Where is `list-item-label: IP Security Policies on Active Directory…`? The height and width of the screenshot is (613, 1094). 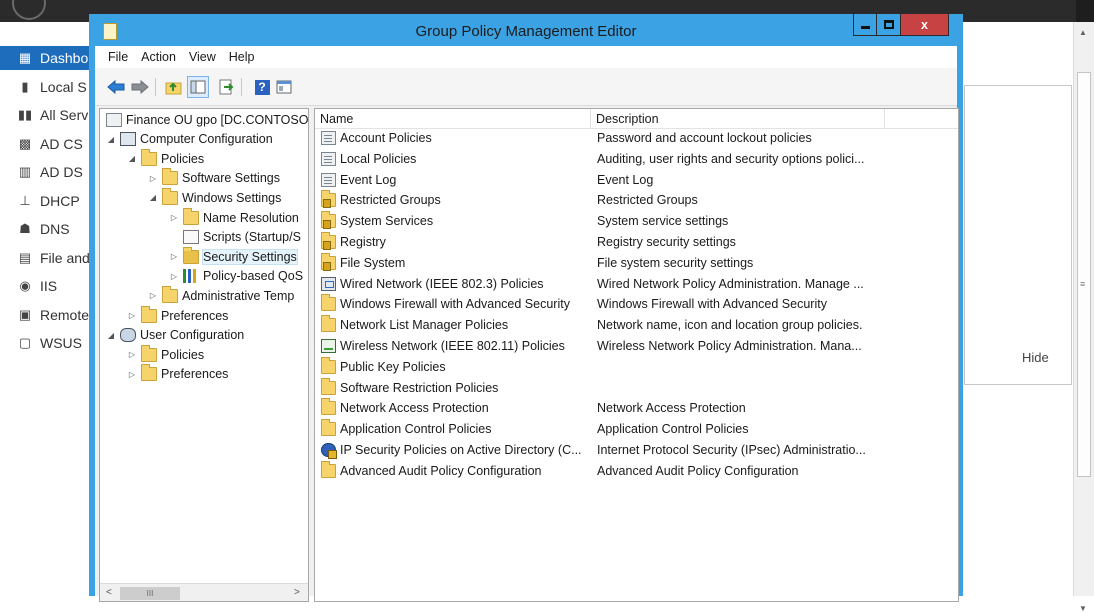
list-item-label: IP Security Policies on Active Directory… is located at coordinates (461, 450).